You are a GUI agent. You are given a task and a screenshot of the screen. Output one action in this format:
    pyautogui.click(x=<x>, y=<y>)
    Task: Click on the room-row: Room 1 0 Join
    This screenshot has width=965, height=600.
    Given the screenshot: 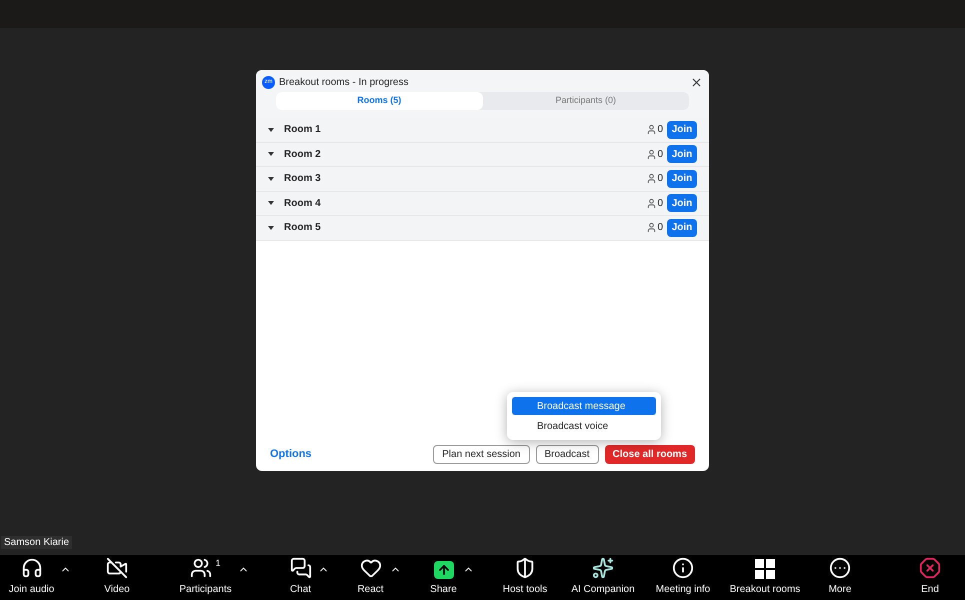 What is the action you would take?
    pyautogui.click(x=482, y=130)
    